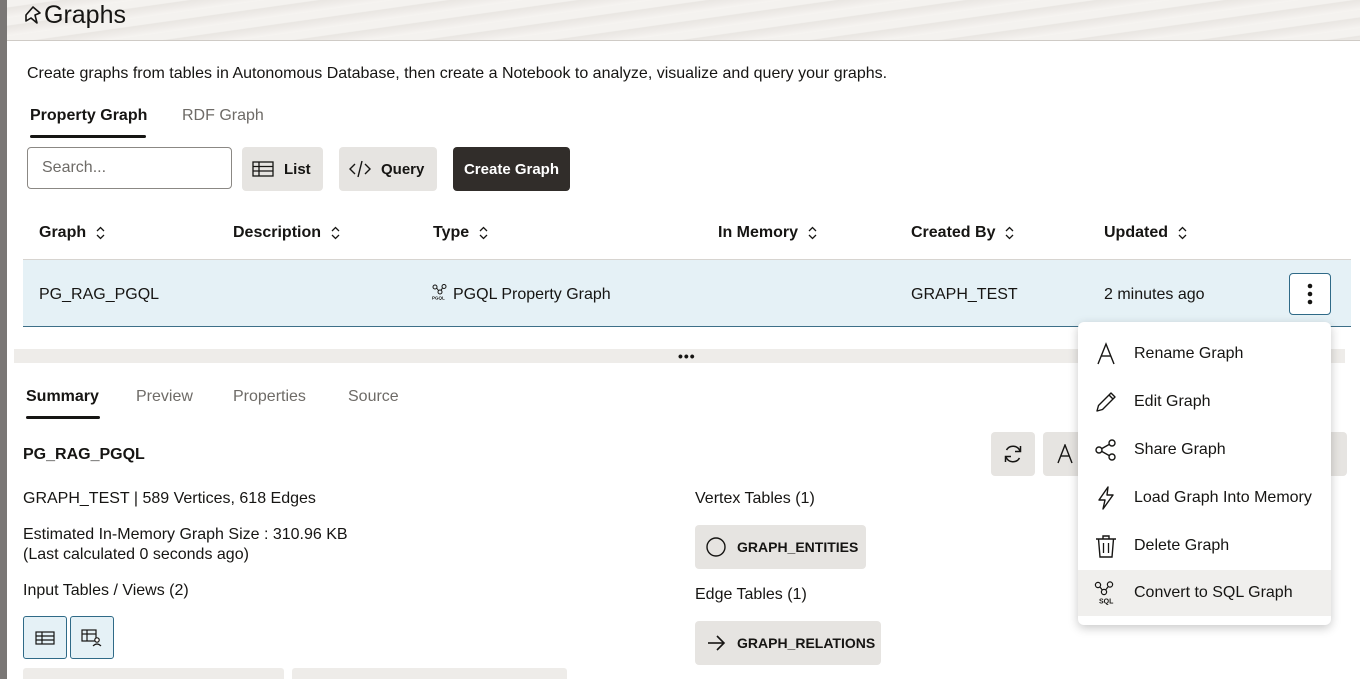 The image size is (1360, 679). I want to click on trash-icon, so click(1106, 546).